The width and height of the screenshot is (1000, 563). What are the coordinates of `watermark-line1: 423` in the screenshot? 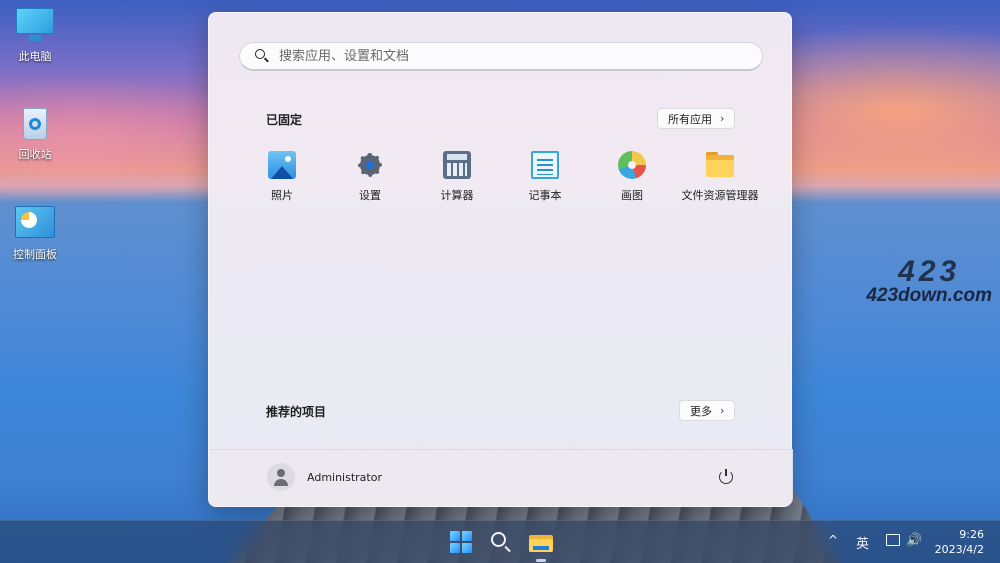 It's located at (929, 271).